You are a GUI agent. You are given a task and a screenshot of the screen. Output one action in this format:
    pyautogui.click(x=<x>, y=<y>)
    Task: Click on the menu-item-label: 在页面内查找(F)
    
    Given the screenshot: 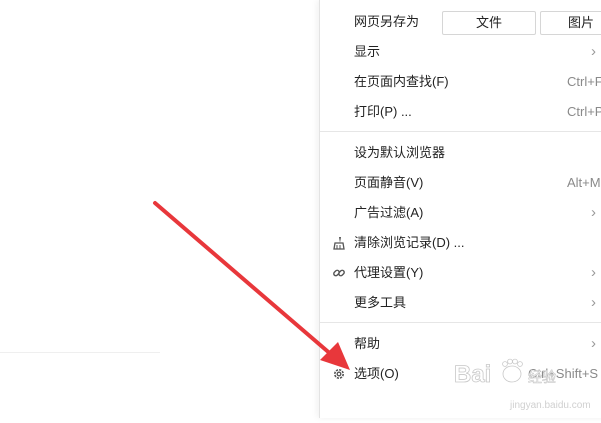 What is the action you would take?
    pyautogui.click(x=401, y=81)
    